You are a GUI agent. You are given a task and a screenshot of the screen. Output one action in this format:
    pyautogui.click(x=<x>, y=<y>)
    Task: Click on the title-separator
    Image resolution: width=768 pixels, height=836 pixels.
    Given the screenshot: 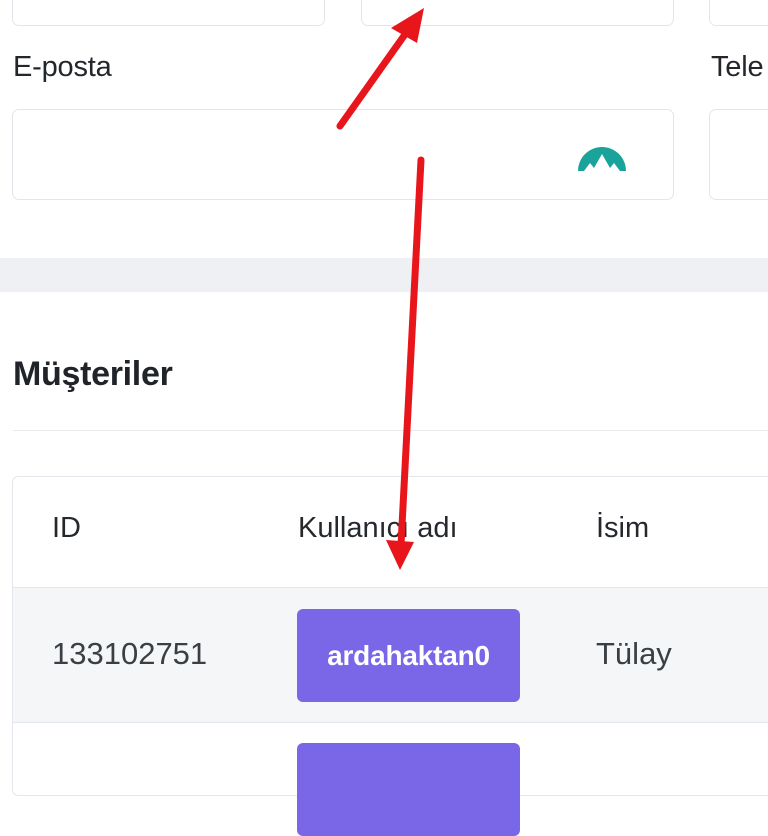 What is the action you would take?
    pyautogui.click(x=390, y=430)
    